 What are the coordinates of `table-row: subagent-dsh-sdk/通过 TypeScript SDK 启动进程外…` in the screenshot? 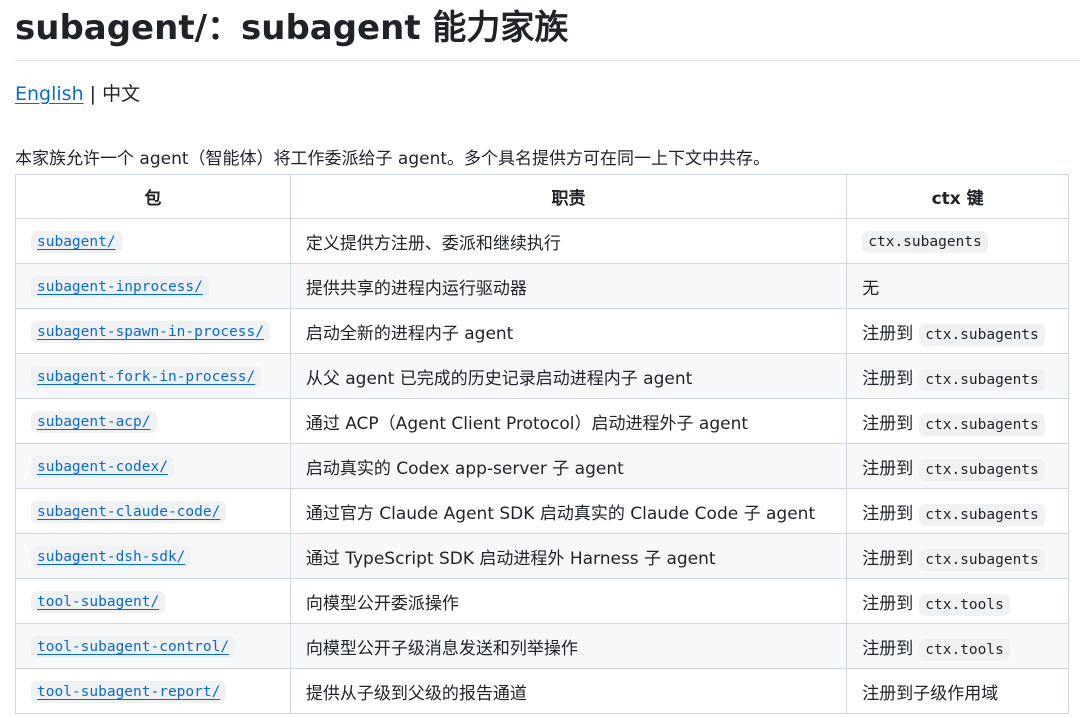 It's located at (542, 556).